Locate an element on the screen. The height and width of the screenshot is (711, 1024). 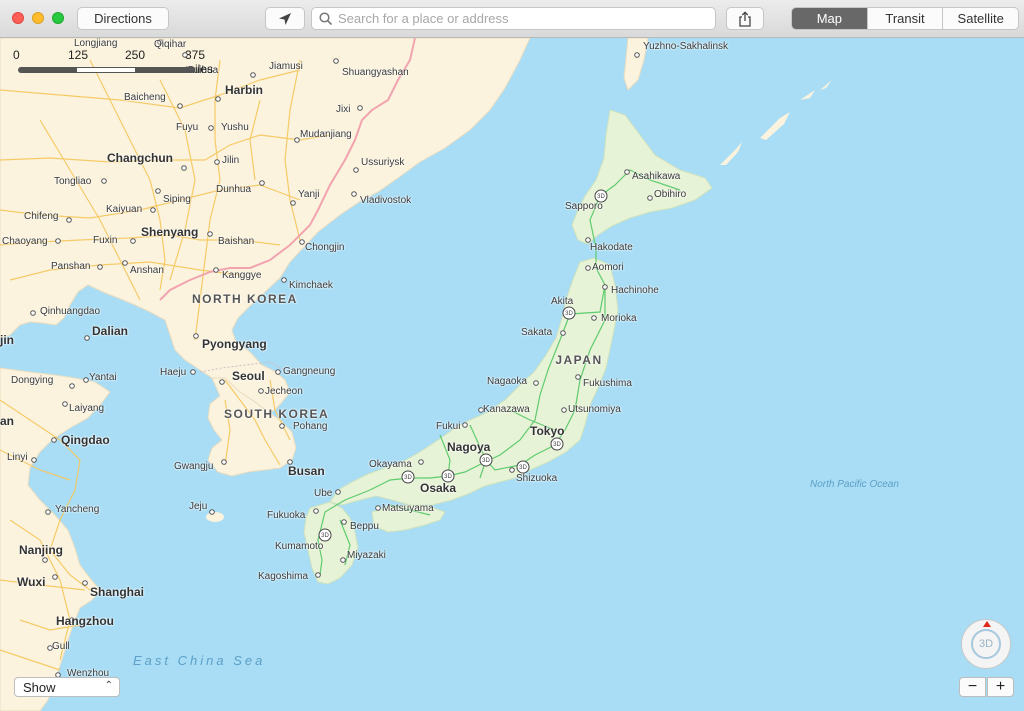
major-city-label: Shanghai is located at coordinates (117, 592).